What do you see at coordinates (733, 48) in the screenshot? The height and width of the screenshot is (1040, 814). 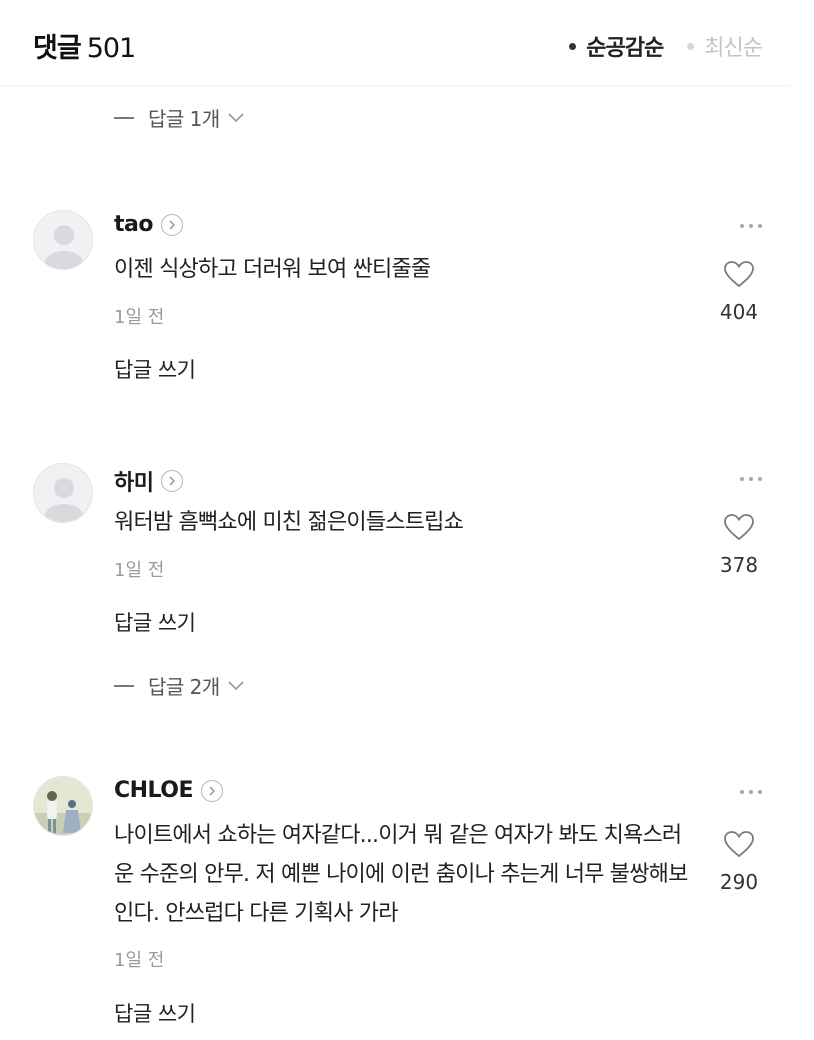 I see `sort-by-newest-label: 최신순` at bounding box center [733, 48].